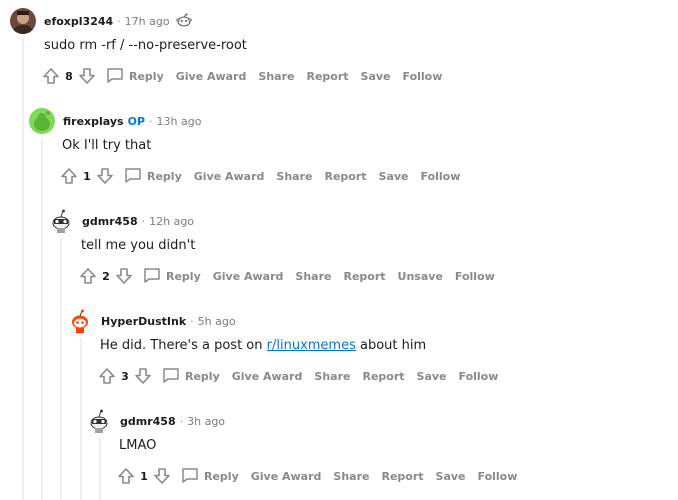  What do you see at coordinates (106, 276) in the screenshot?
I see `vote-score: 2` at bounding box center [106, 276].